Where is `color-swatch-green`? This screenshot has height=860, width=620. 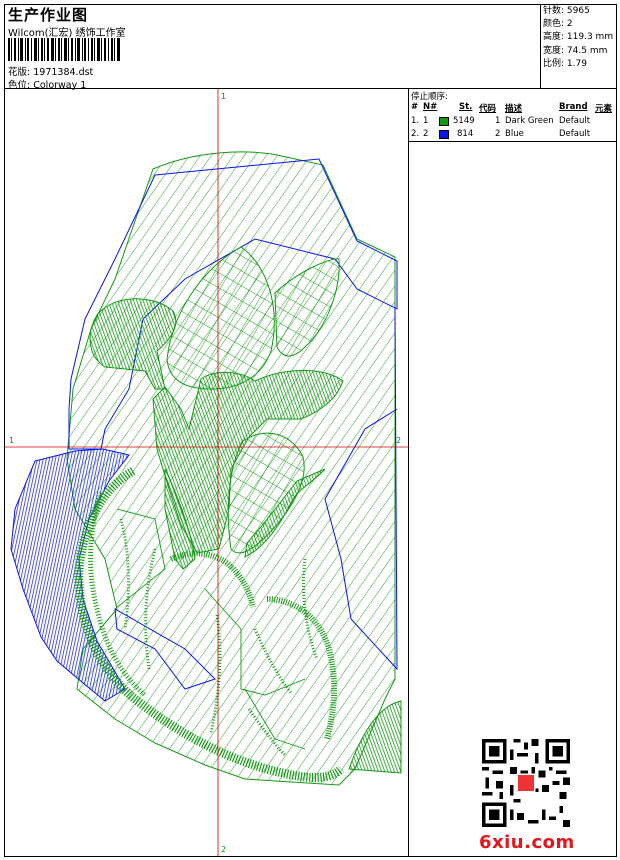
color-swatch-green is located at coordinates (444, 121).